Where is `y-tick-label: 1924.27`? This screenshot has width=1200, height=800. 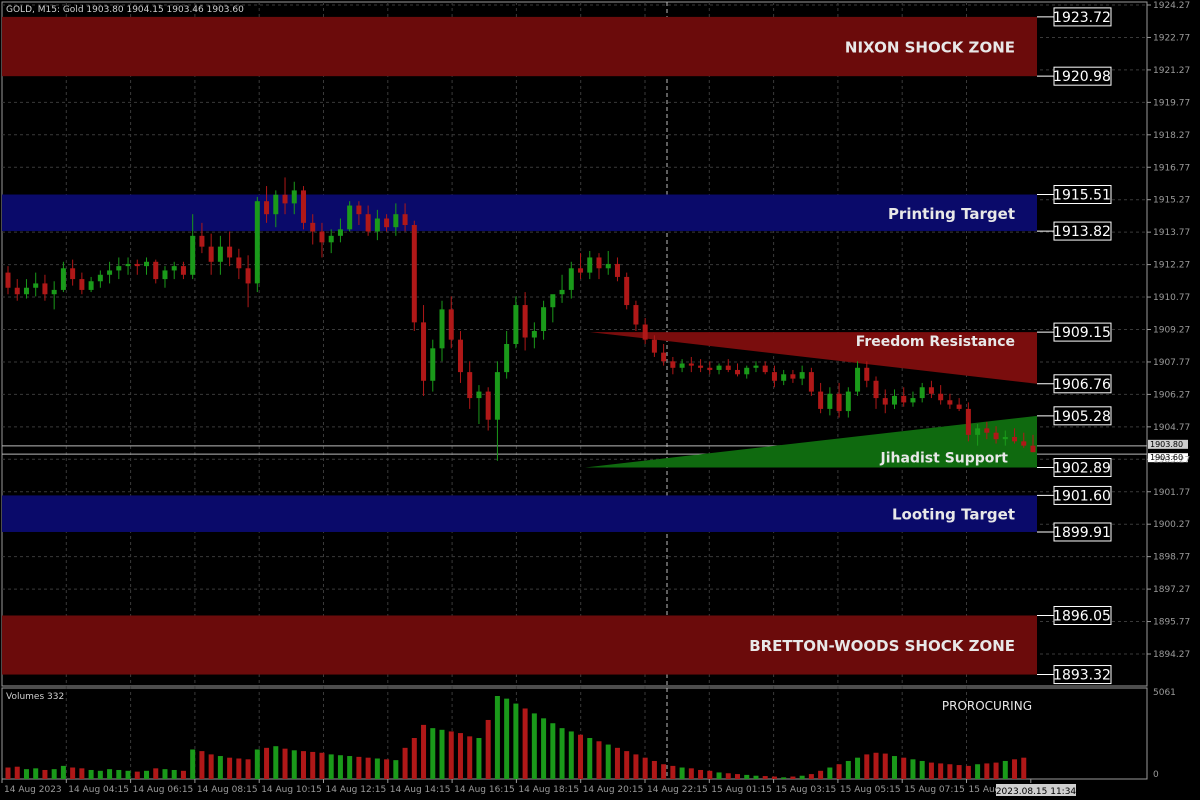 y-tick-label: 1924.27 is located at coordinates (1171, 6).